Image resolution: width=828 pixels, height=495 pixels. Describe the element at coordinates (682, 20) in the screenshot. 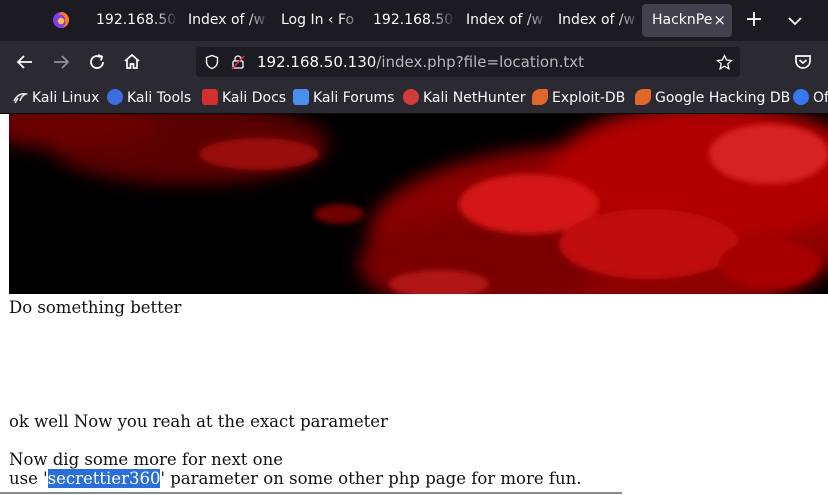

I see `tab-title: HacknPe` at that location.